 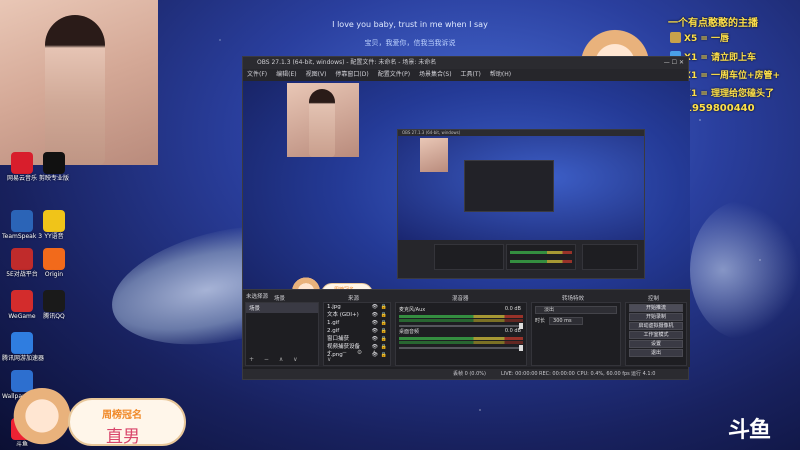 What do you see at coordinates (713, 23) in the screenshot?
I see `gift-panel-title: 一个有点憨憨的主播` at bounding box center [713, 23].